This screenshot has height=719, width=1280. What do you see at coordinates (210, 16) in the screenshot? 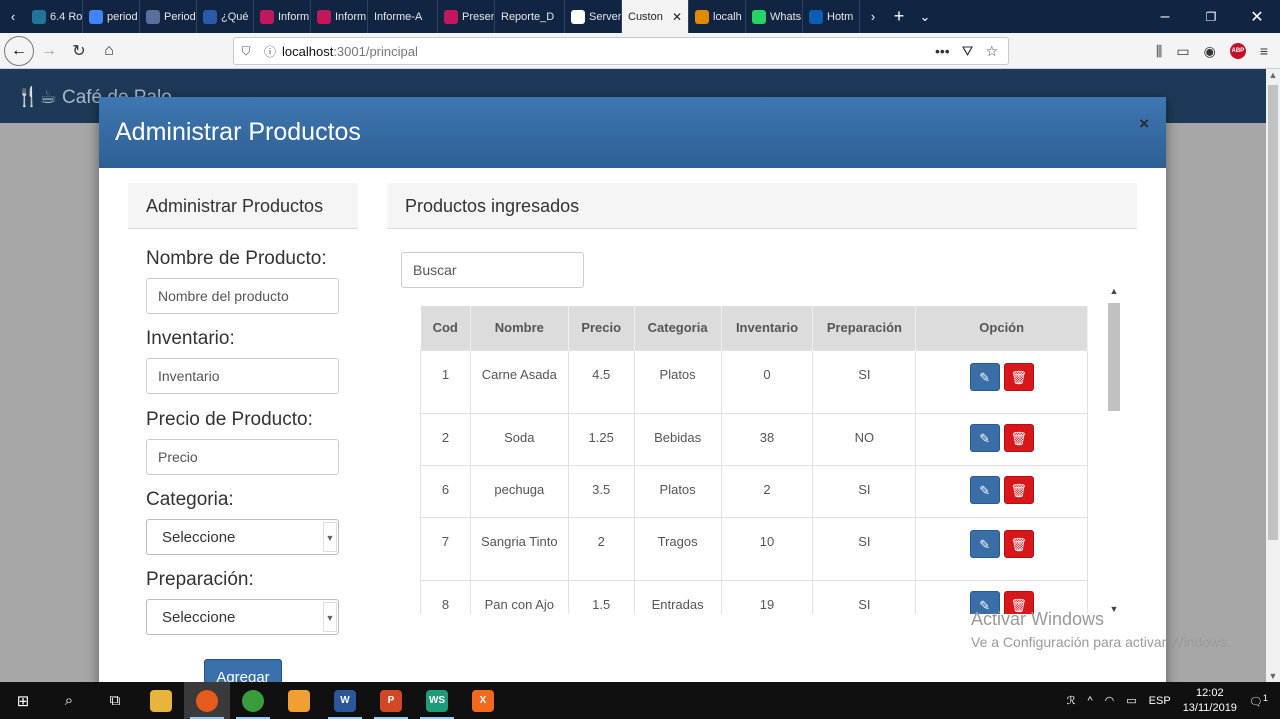
I see `r-icon` at bounding box center [210, 16].